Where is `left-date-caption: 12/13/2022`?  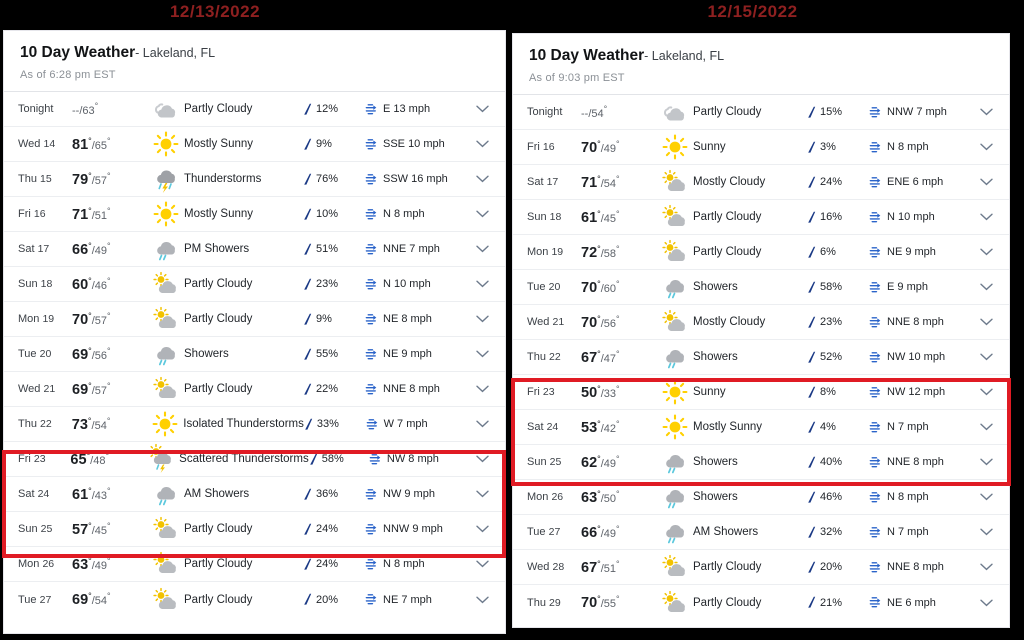 left-date-caption: 12/13/2022 is located at coordinates (215, 11).